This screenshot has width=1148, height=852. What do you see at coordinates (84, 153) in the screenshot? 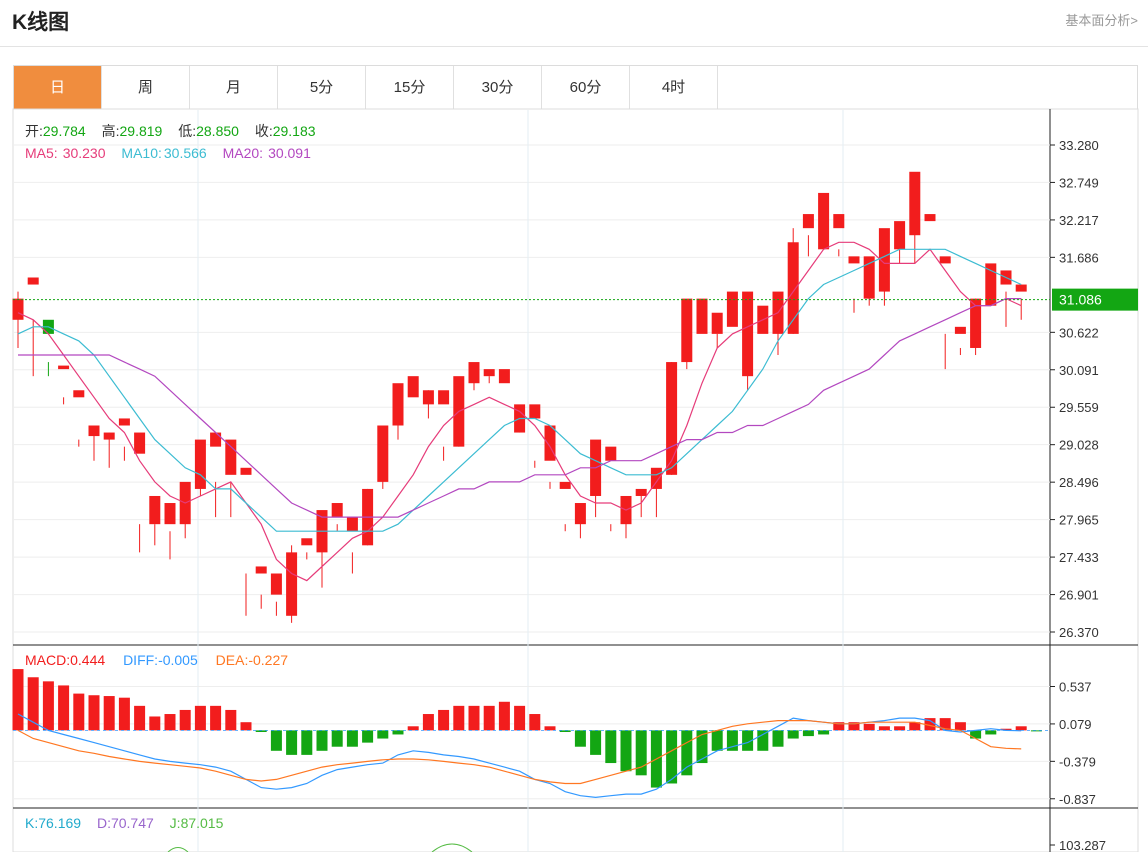
I see `ma5-value: 30.230` at bounding box center [84, 153].